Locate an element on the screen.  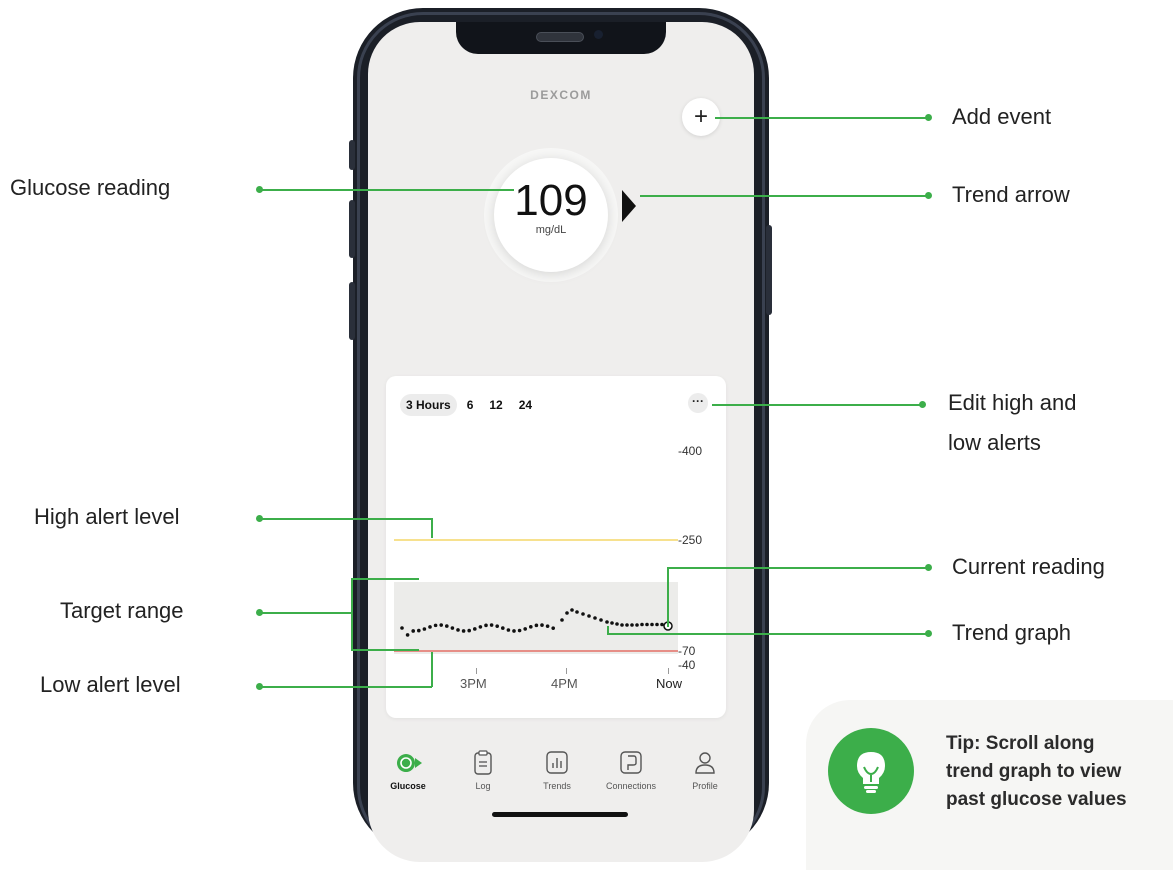
y-label-40: -40 is located at coordinates (687, 665).